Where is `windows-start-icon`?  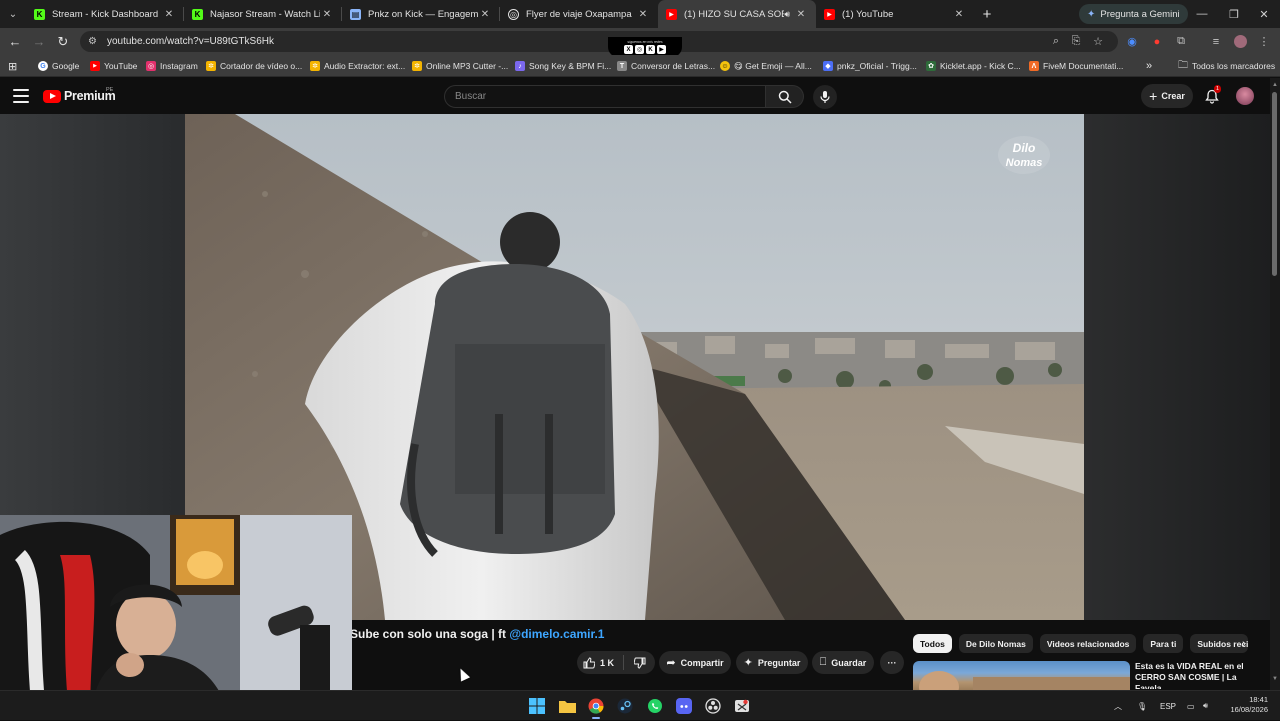 windows-start-icon is located at coordinates (537, 706).